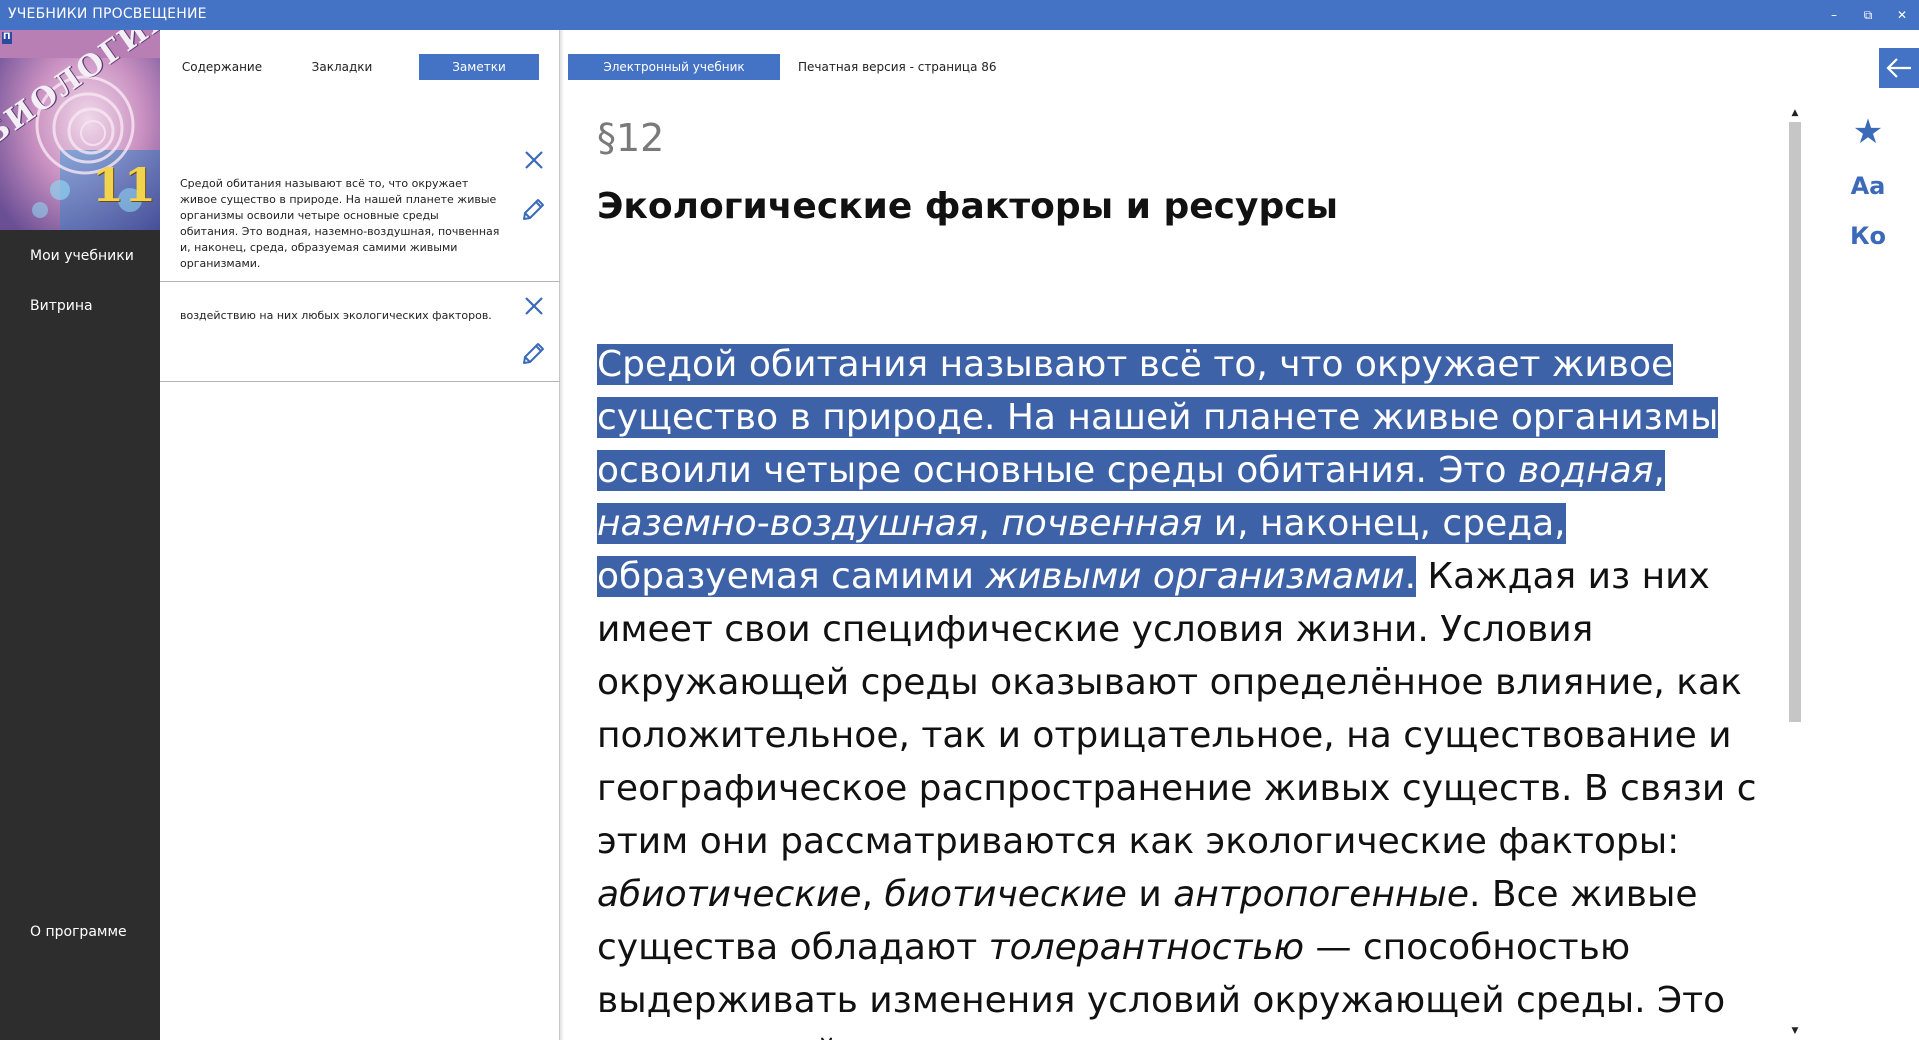  Describe the element at coordinates (897, 67) in the screenshot. I see `print-version-page: Печатная версия - страница 86` at that location.